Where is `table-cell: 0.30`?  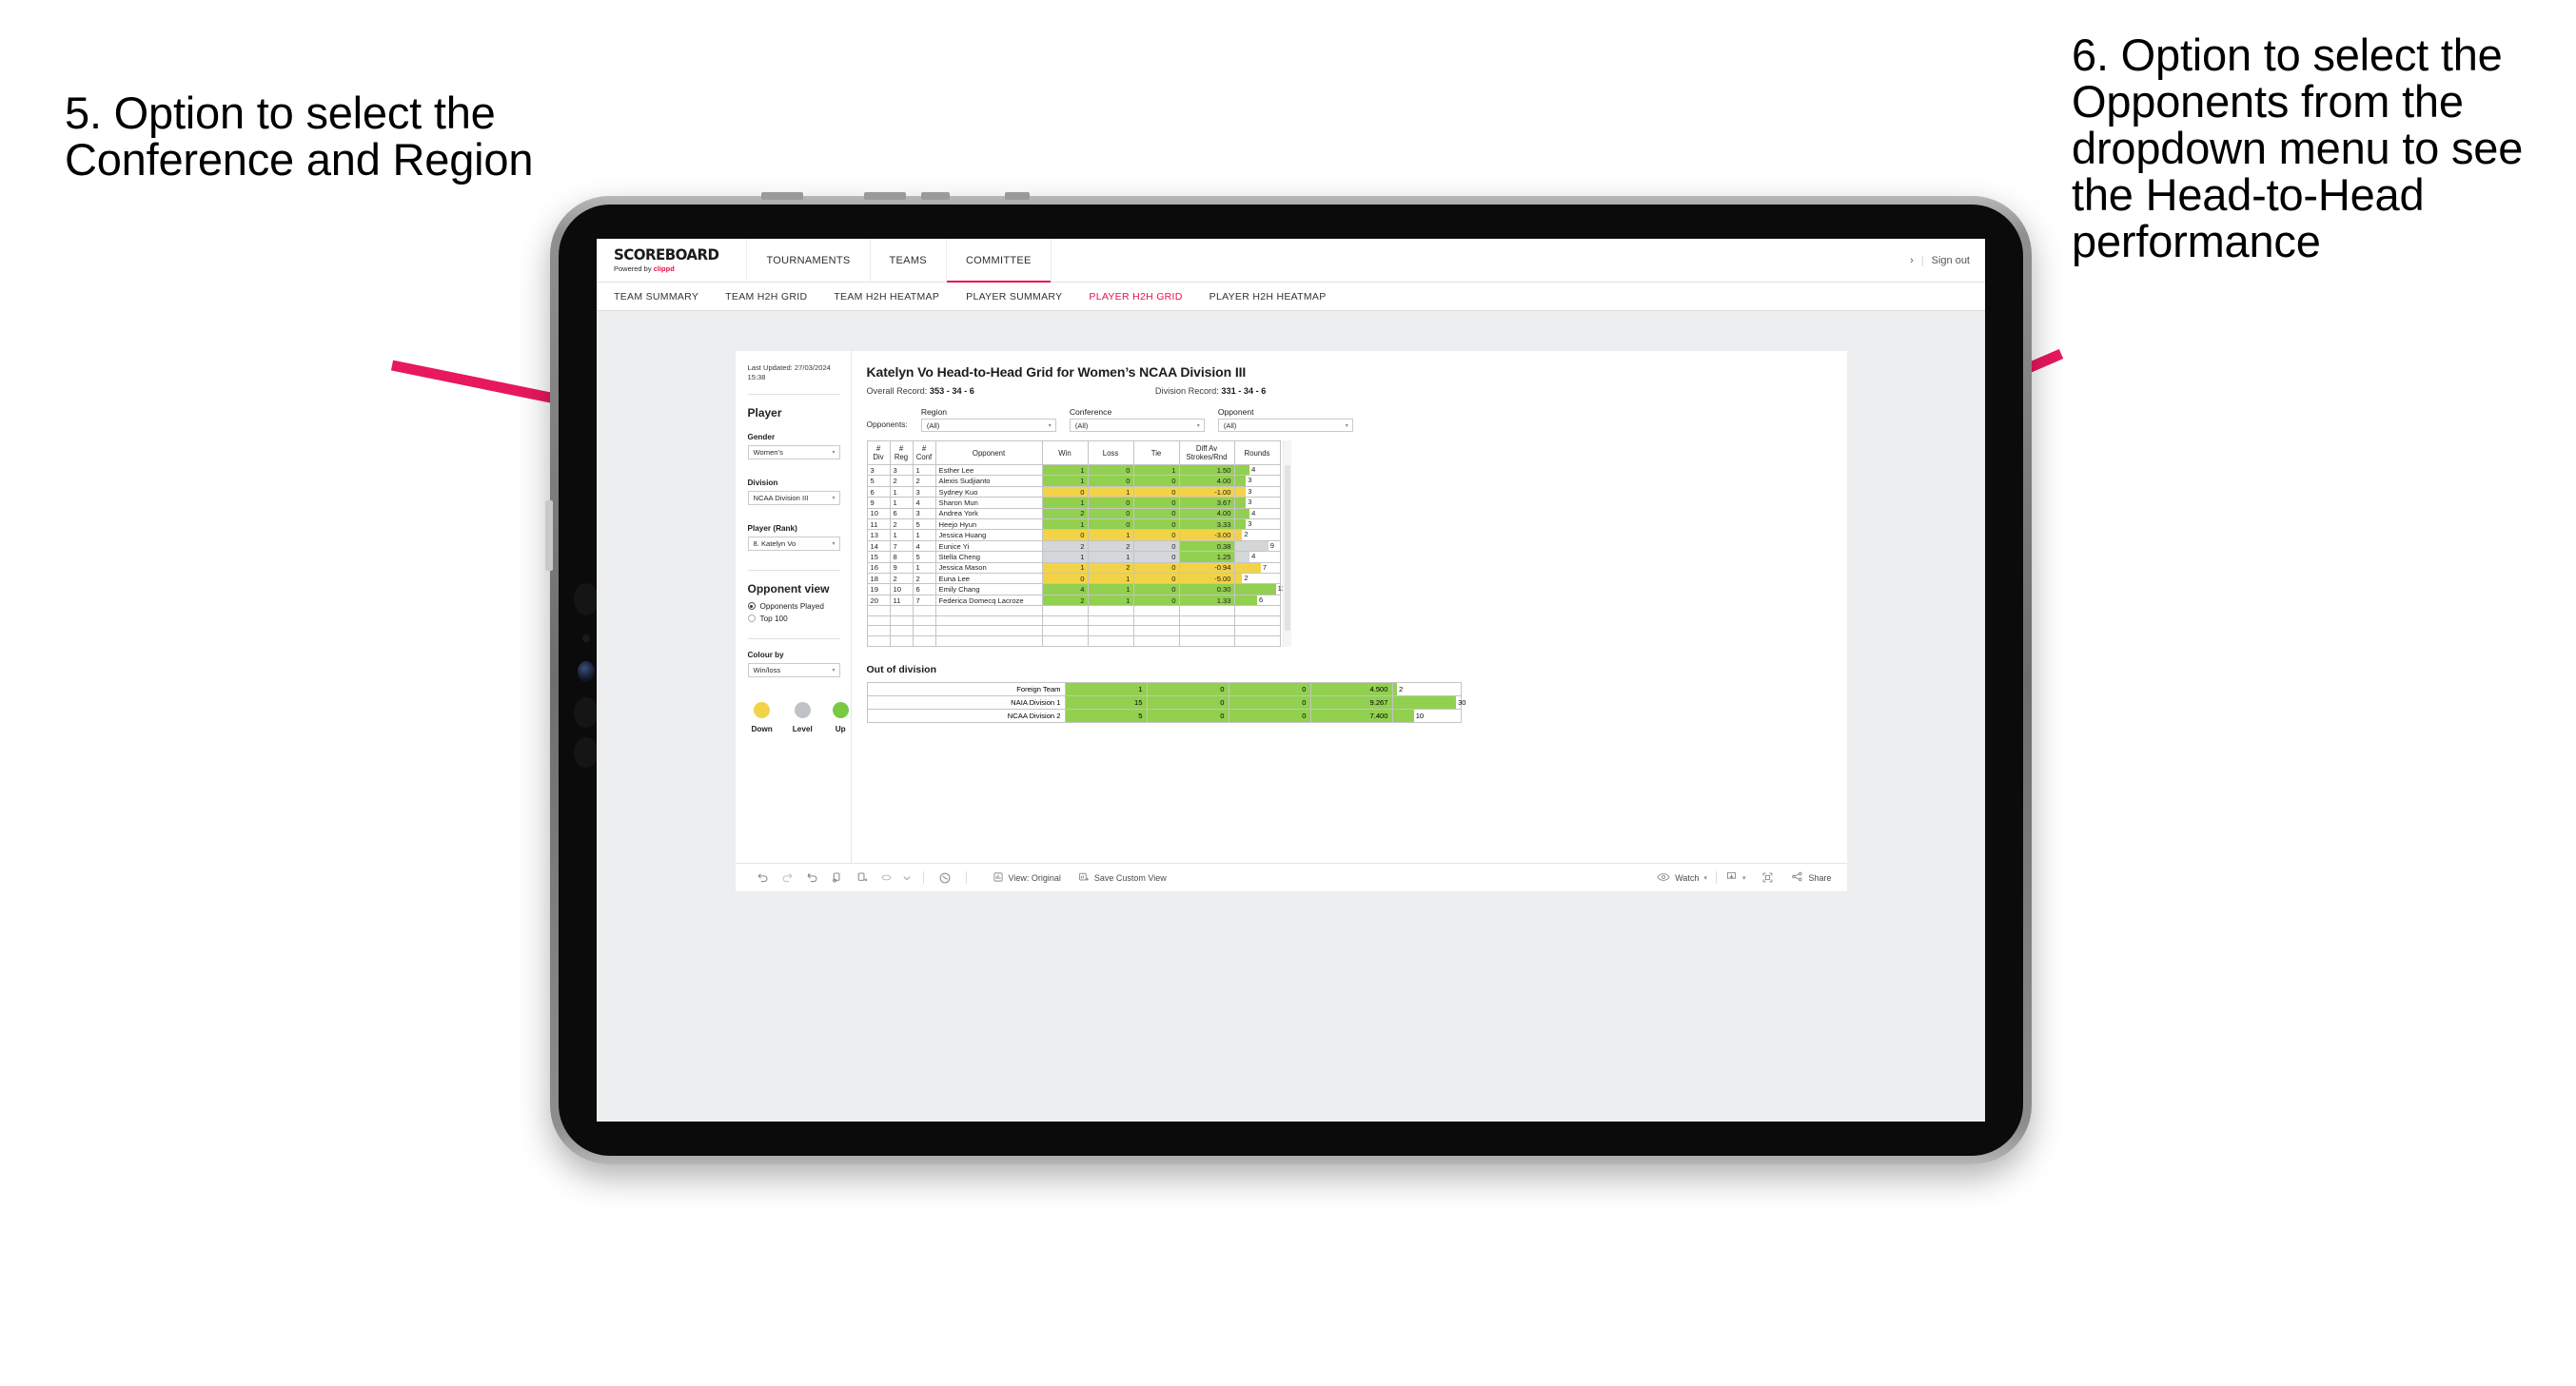
table-cell: 0.30 is located at coordinates (1206, 589).